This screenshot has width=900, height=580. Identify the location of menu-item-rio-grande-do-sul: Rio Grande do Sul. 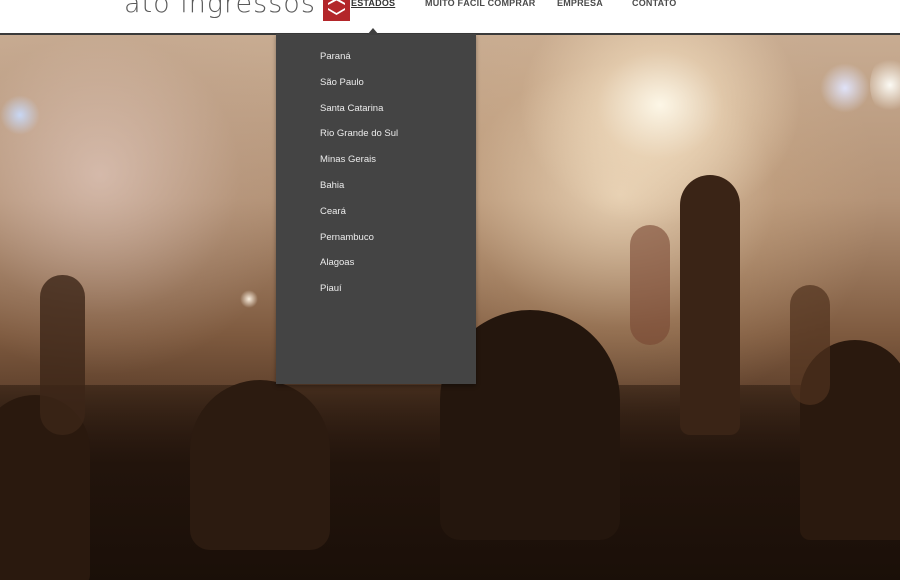
(376, 140).